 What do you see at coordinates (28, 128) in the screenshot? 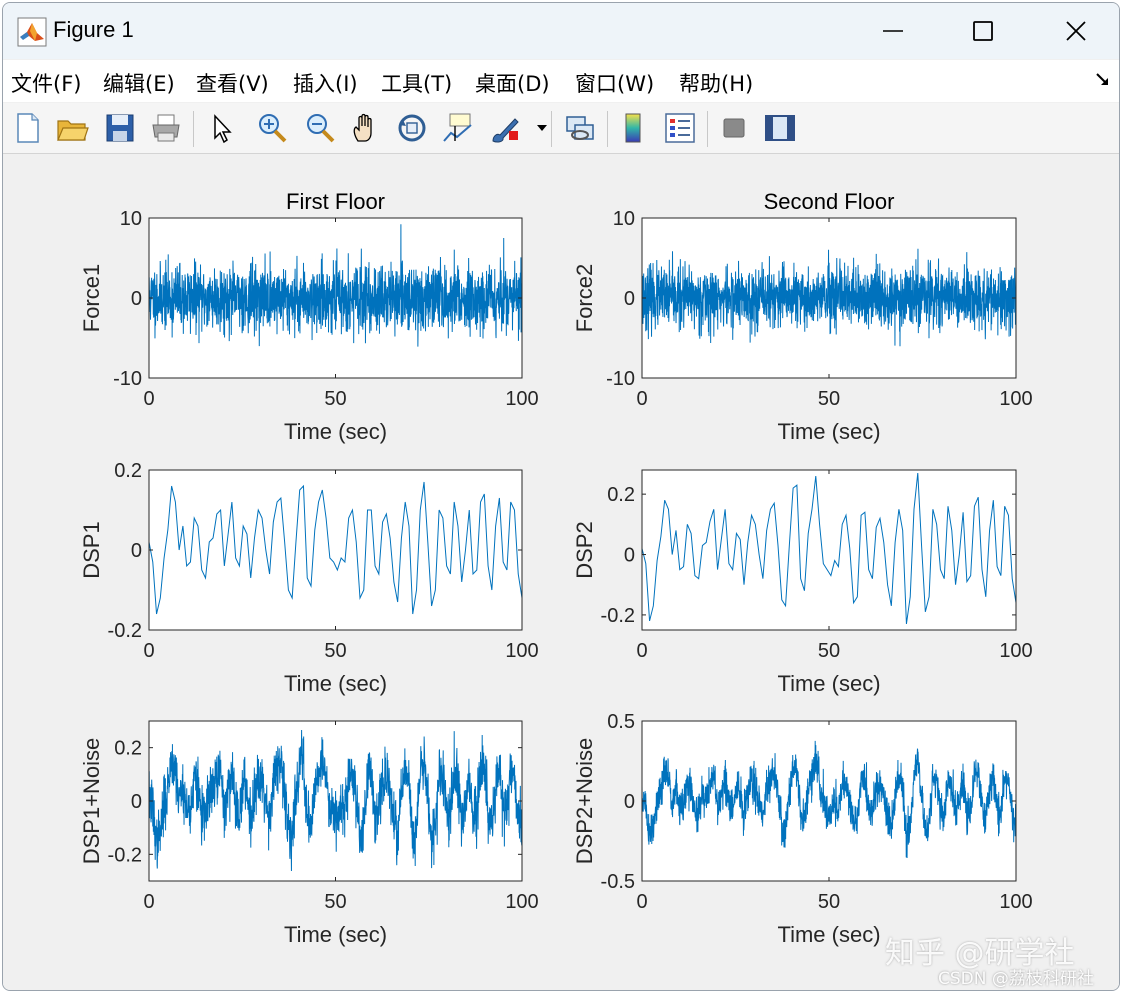
I see `new-figure-icon` at bounding box center [28, 128].